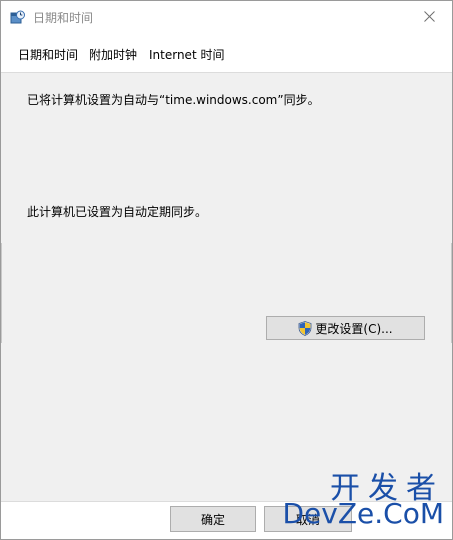 The height and width of the screenshot is (540, 453). Describe the element at coordinates (226, 16) in the screenshot. I see `title-bar: 日期和时间` at that location.